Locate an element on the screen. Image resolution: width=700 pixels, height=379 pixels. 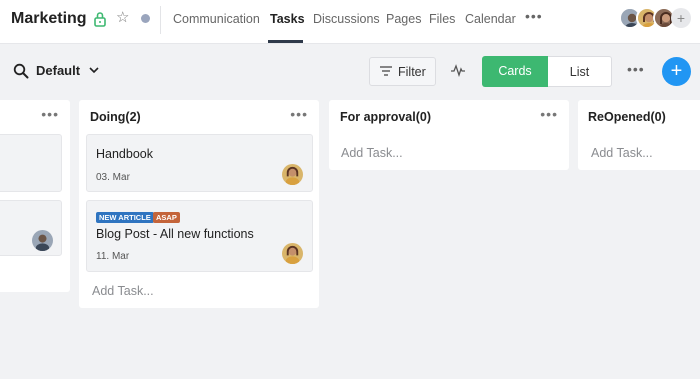
search-icon is located at coordinates (21, 71).